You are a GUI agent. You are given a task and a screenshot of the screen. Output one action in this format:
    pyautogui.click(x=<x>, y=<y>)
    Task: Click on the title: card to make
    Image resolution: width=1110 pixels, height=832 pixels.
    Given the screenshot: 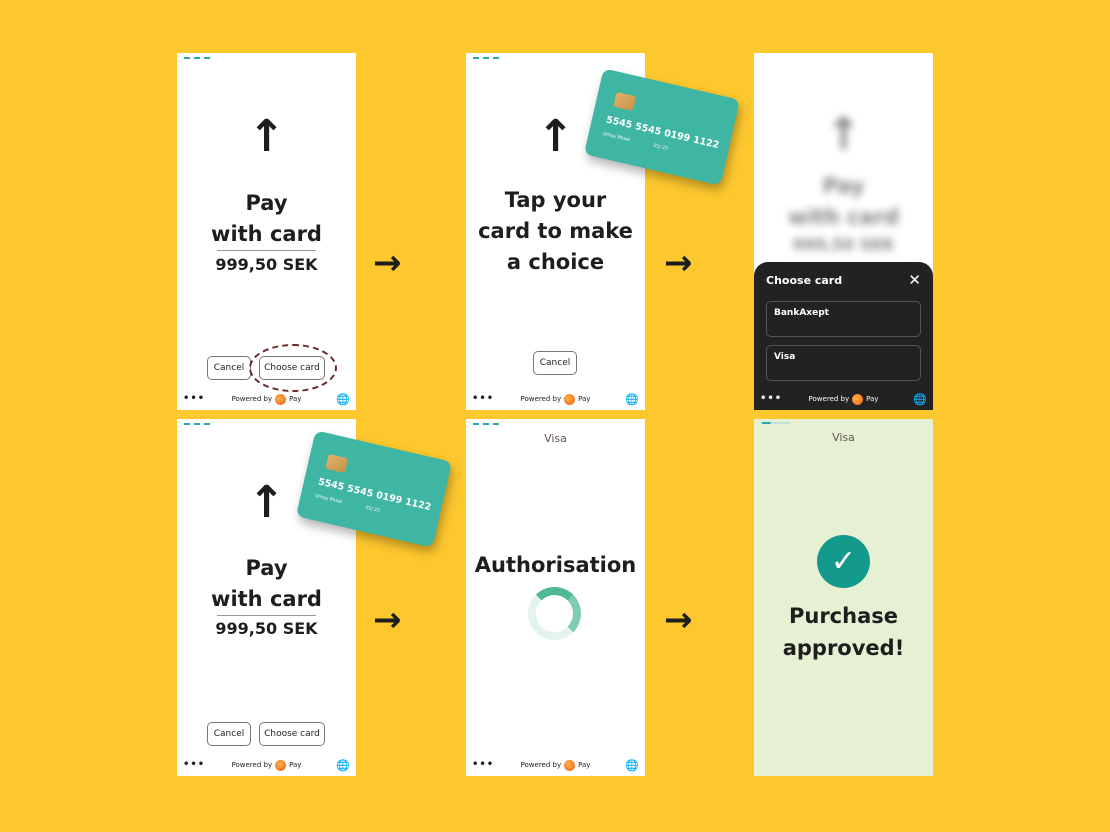 What is the action you would take?
    pyautogui.click(x=555, y=231)
    